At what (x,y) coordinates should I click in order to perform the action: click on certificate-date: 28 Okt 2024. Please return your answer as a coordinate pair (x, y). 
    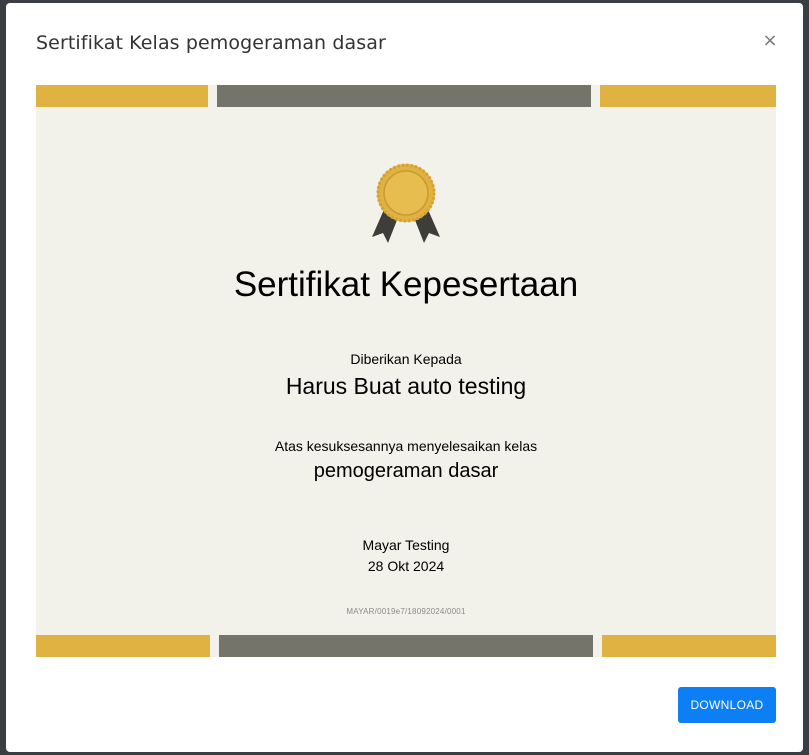
    Looking at the image, I should click on (406, 566).